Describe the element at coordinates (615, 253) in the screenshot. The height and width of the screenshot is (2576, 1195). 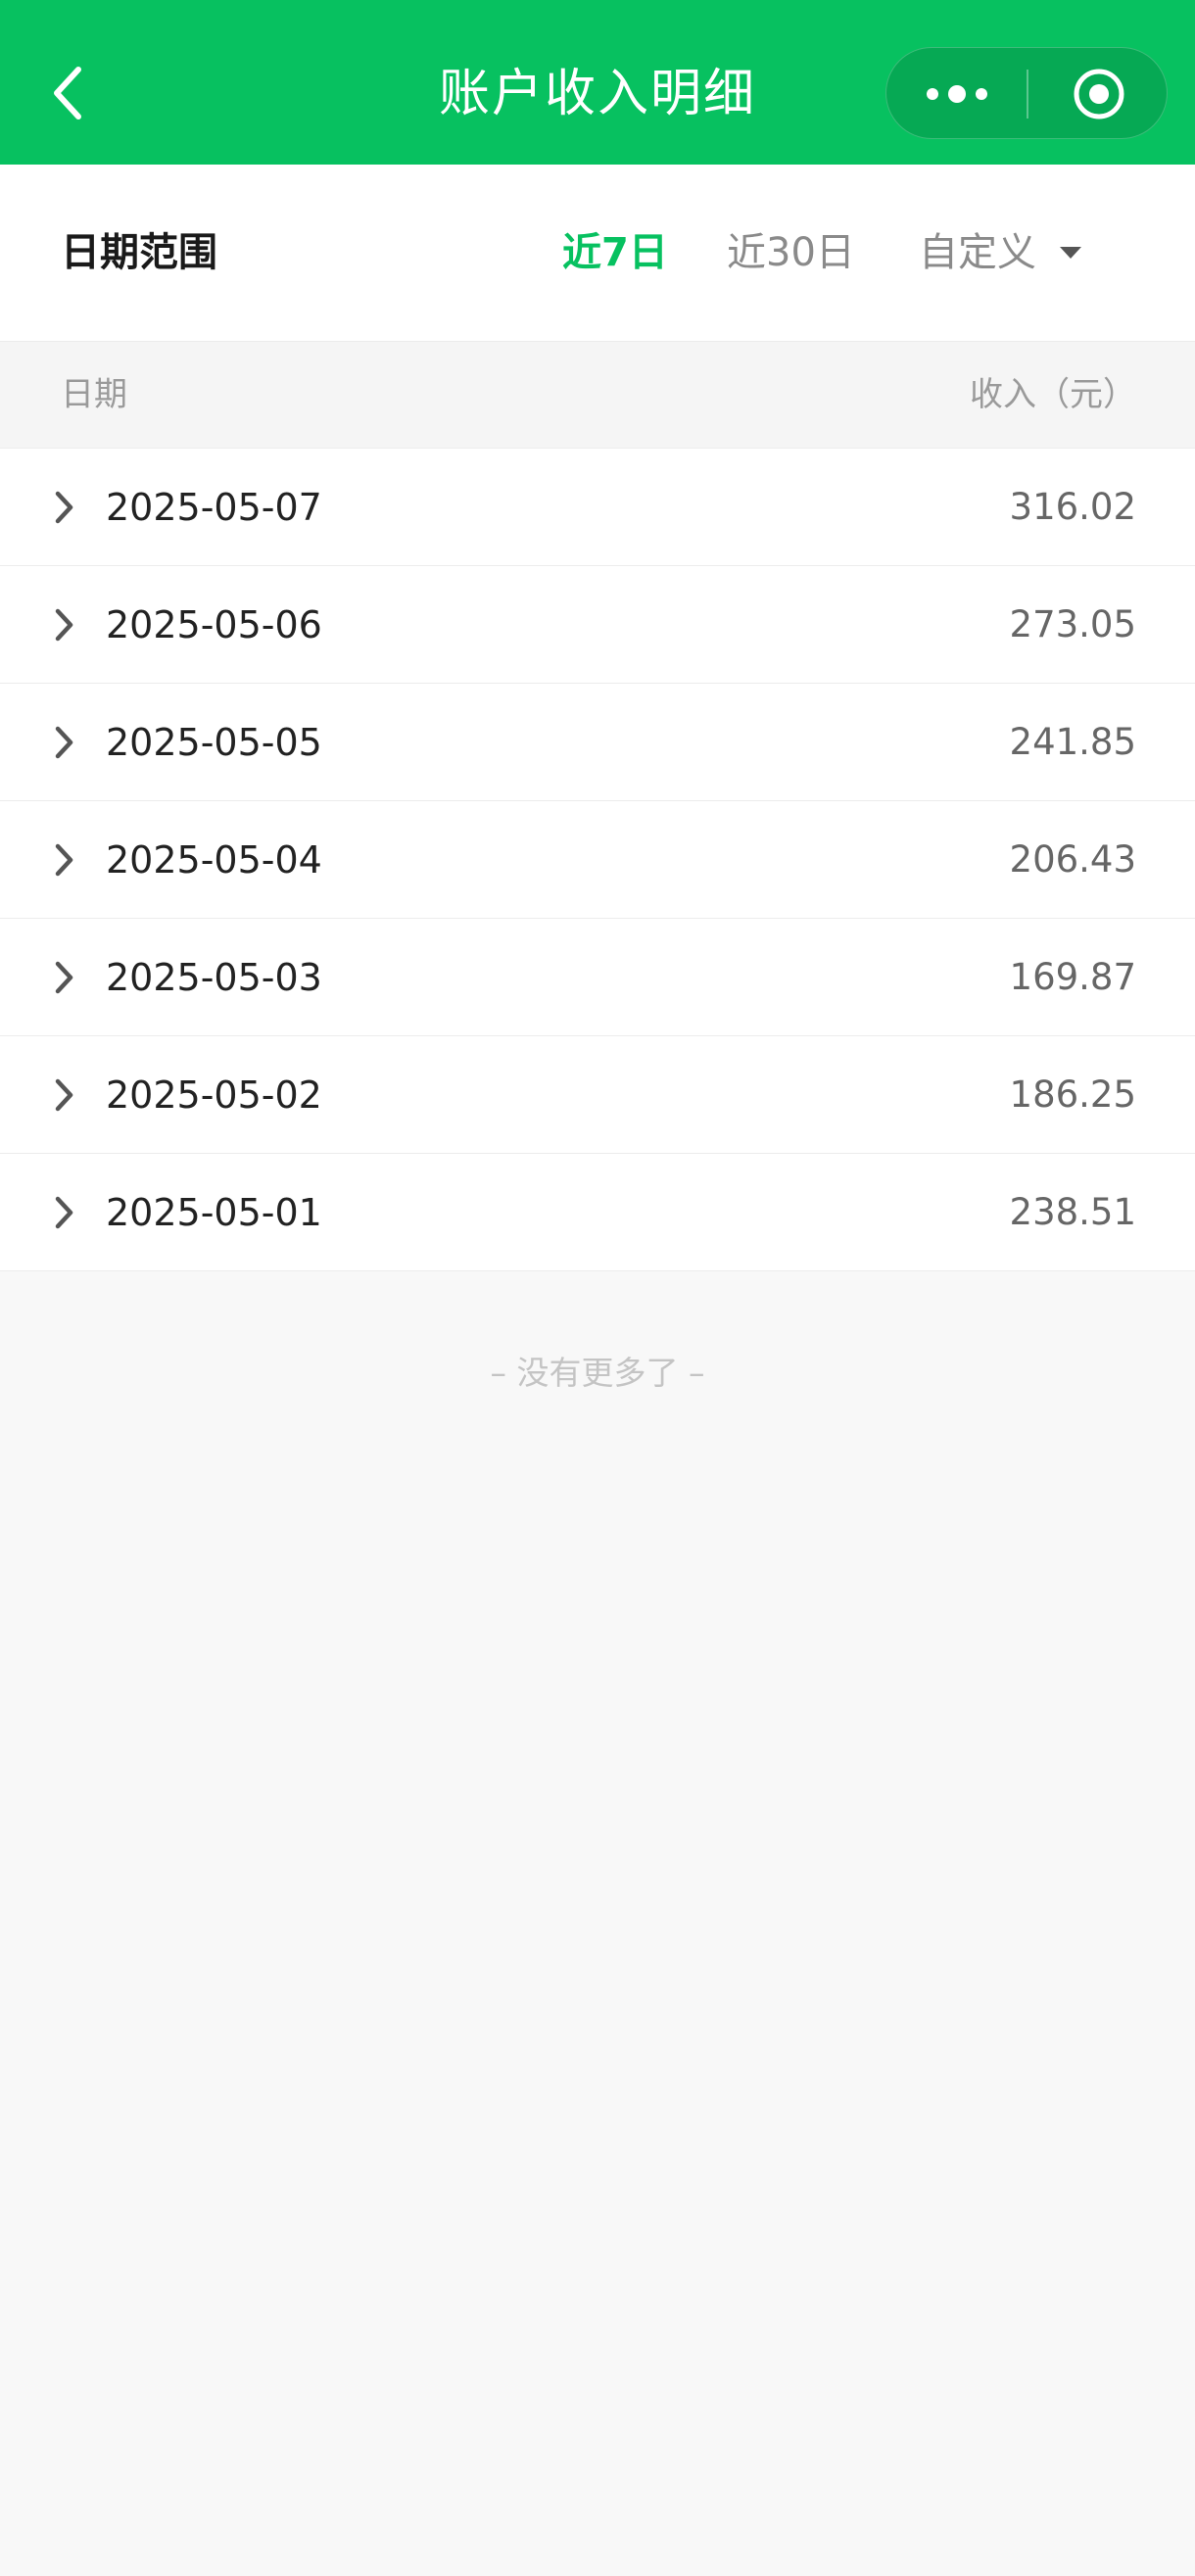
I see `filter-option-7-days: 近7日` at that location.